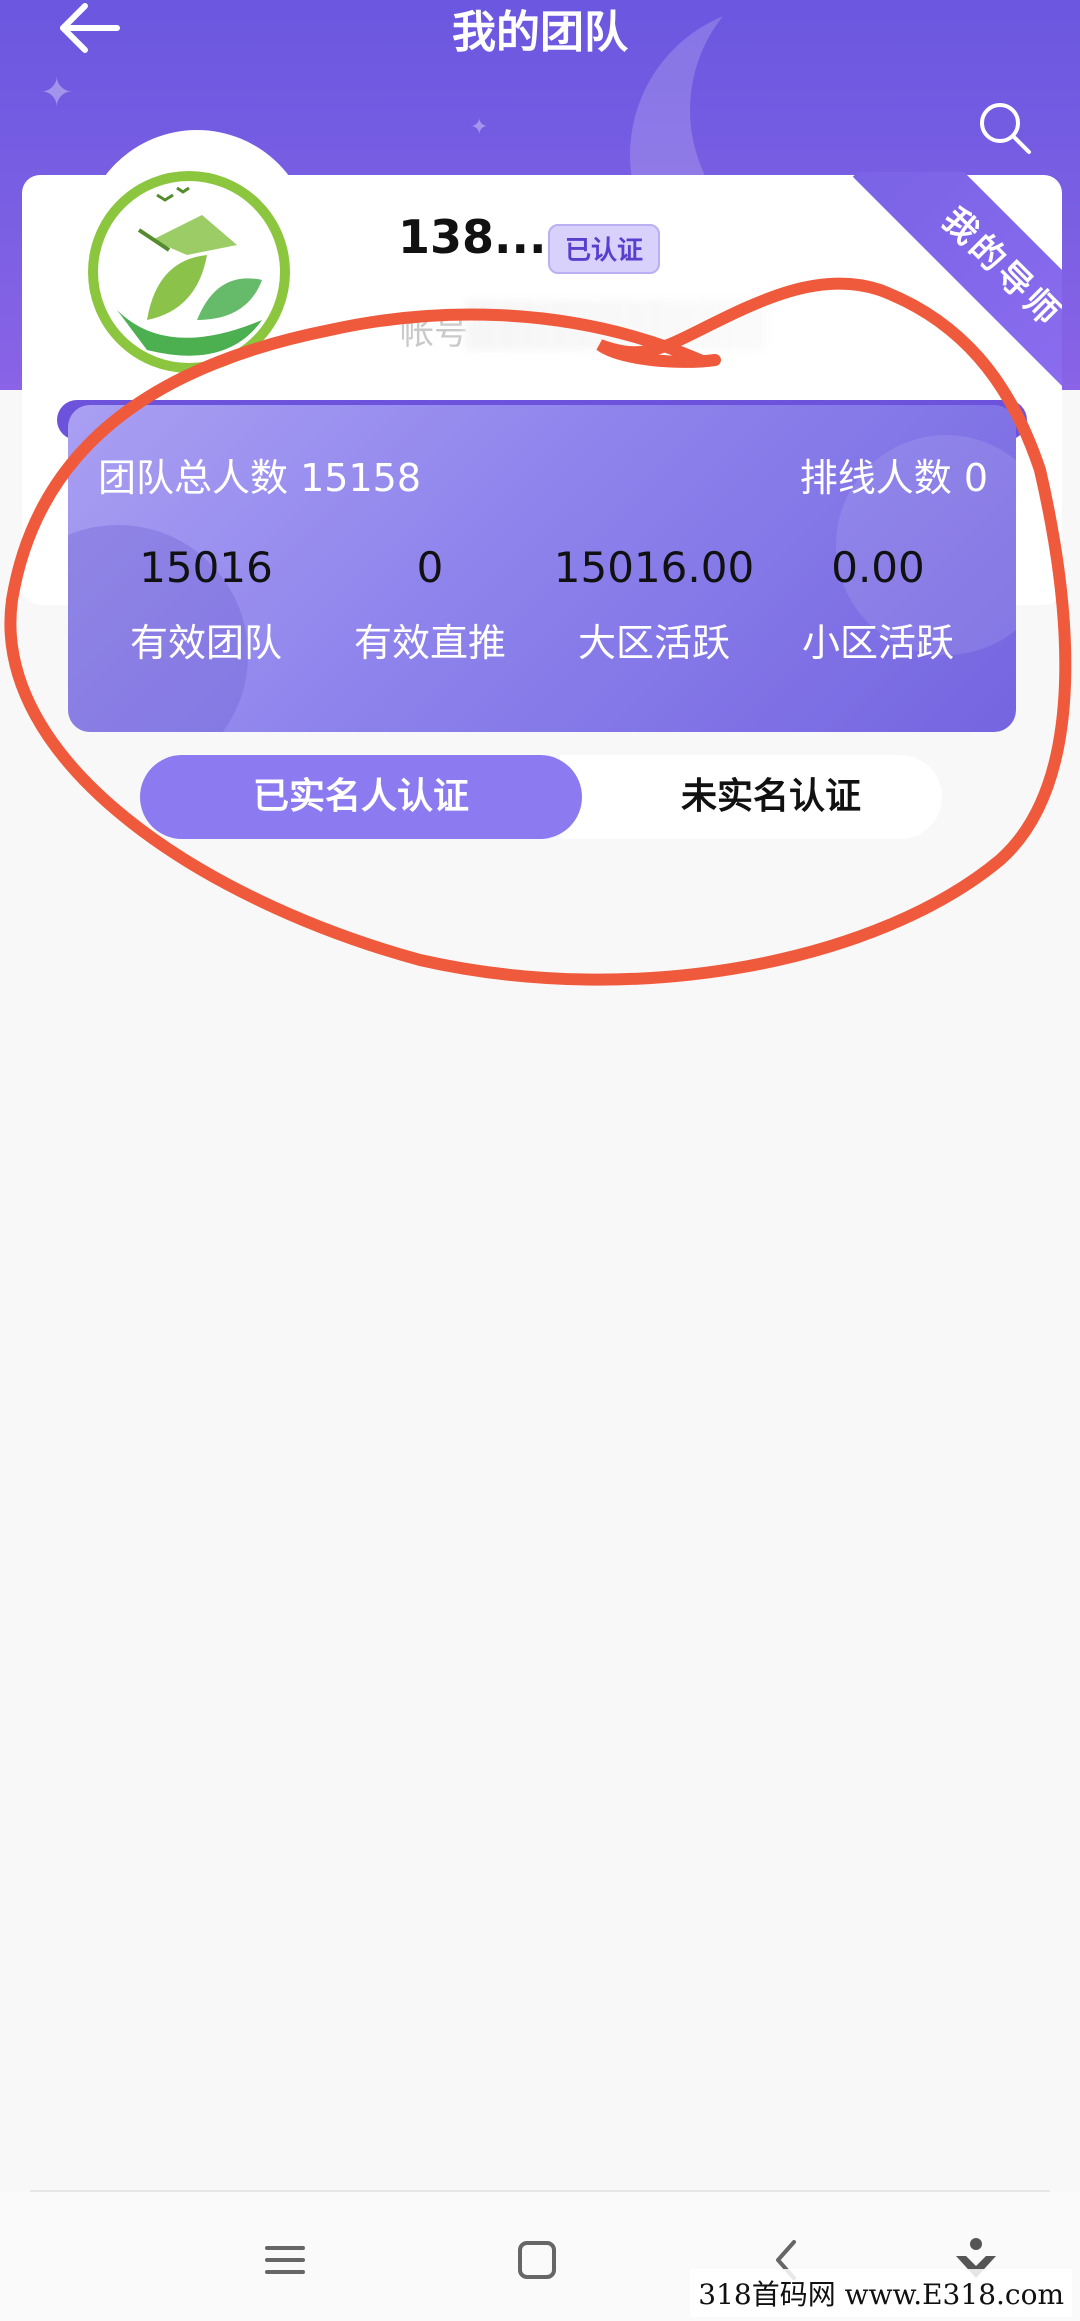 The image size is (1080, 2321). Describe the element at coordinates (430, 567) in the screenshot. I see `stat-value: 0` at that location.